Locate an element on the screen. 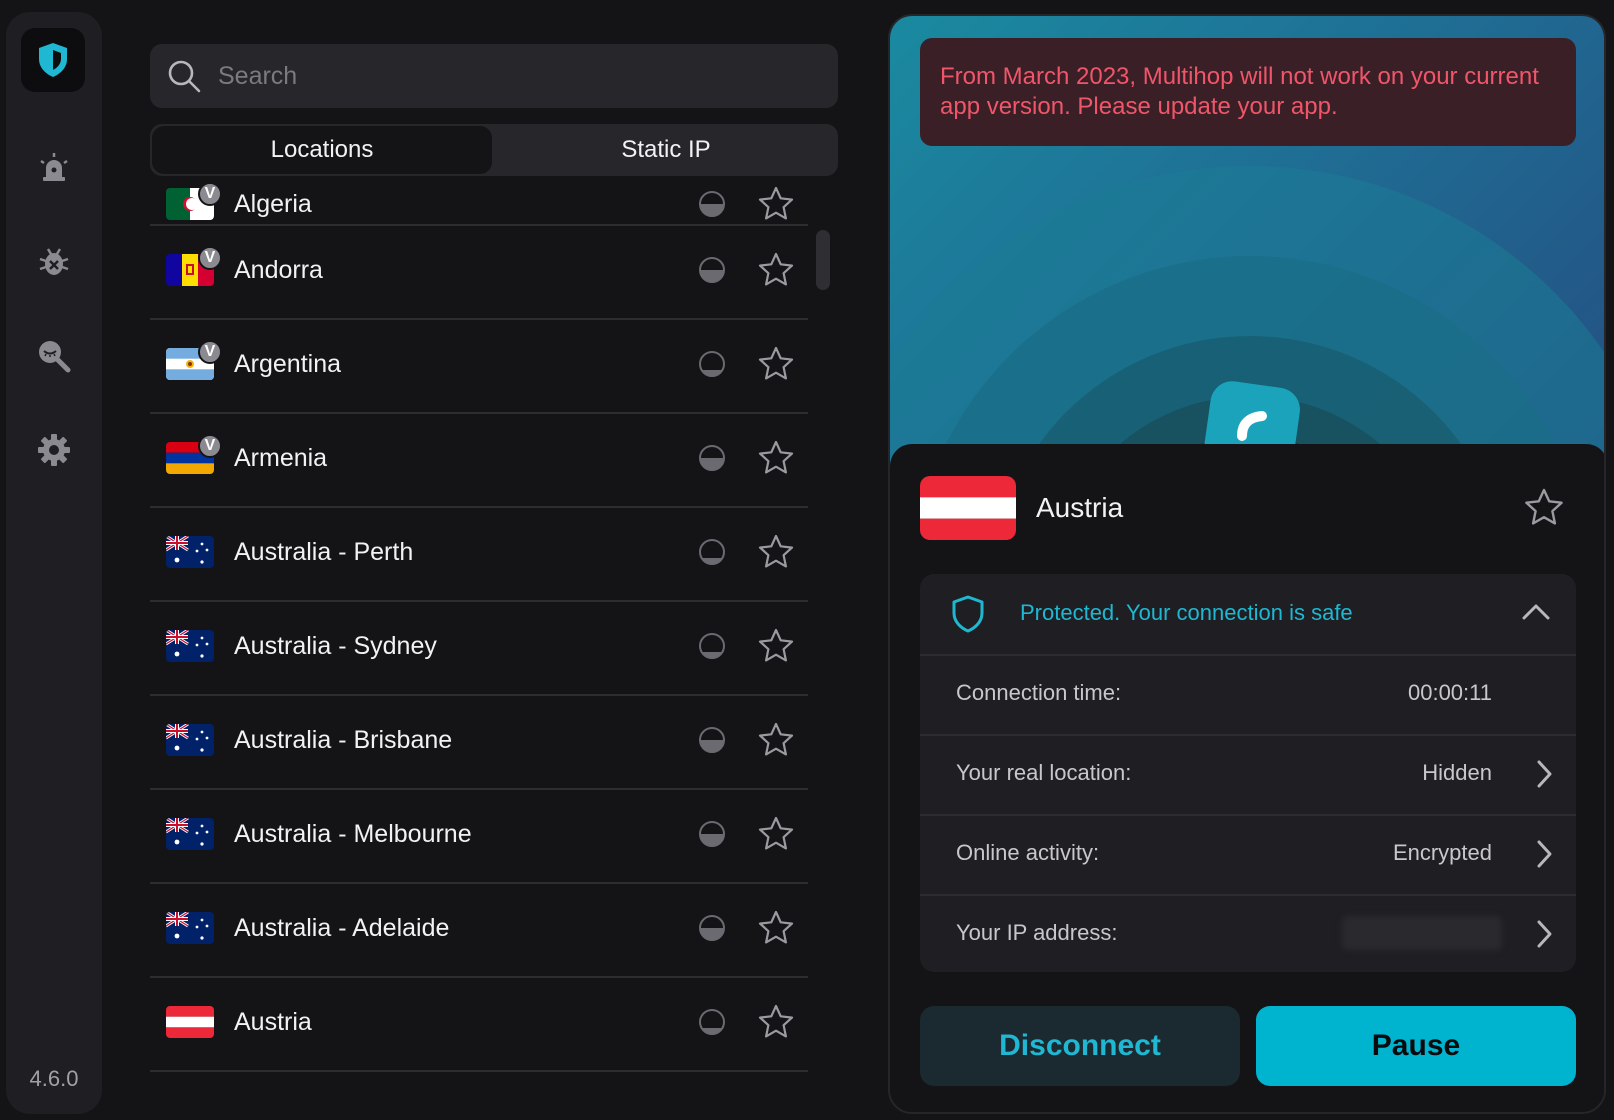 Image resolution: width=1614 pixels, height=1120 pixels. search-input is located at coordinates (498, 76).